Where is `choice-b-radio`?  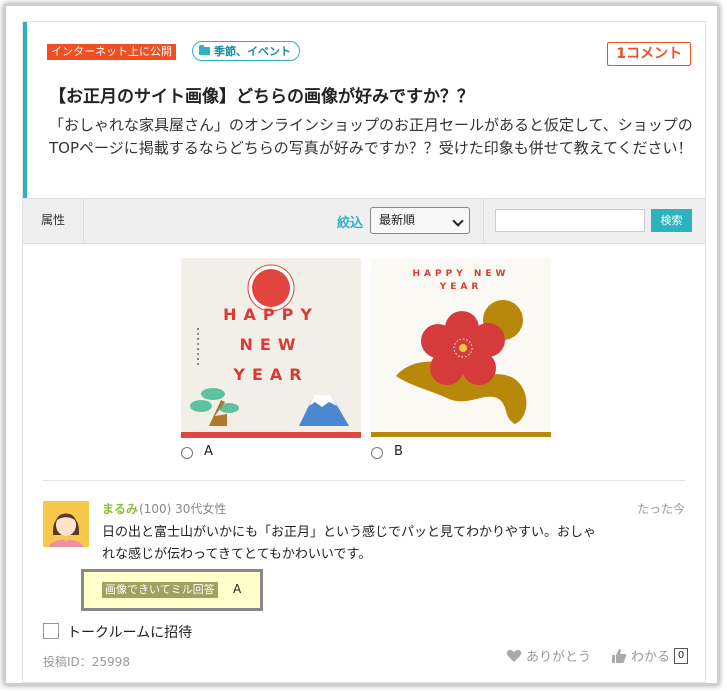 choice-b-radio is located at coordinates (377, 453).